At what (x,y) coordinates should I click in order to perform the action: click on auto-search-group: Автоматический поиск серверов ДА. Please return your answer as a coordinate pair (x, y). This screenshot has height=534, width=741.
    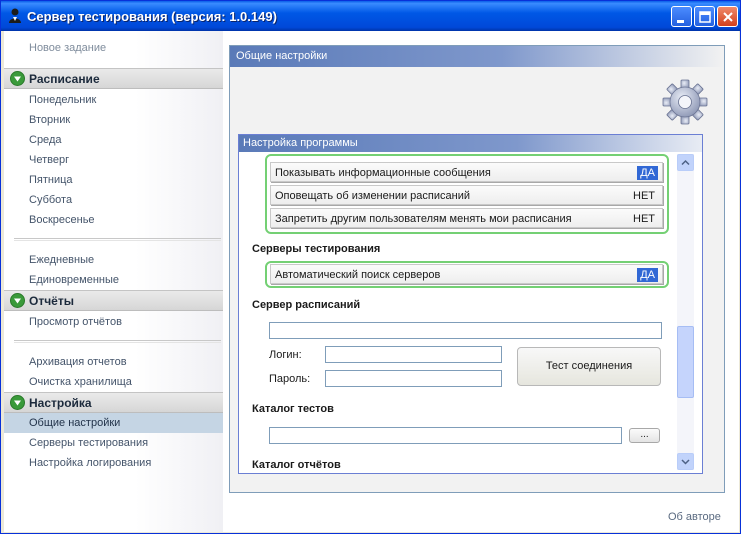
    Looking at the image, I should click on (467, 274).